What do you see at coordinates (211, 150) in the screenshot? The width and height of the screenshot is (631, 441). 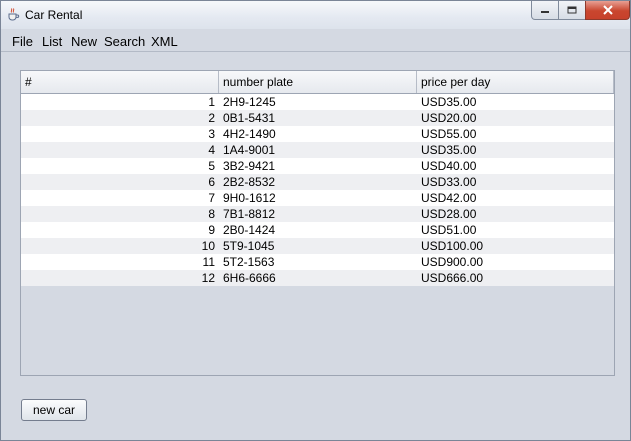 I see `cell-index: 4` at bounding box center [211, 150].